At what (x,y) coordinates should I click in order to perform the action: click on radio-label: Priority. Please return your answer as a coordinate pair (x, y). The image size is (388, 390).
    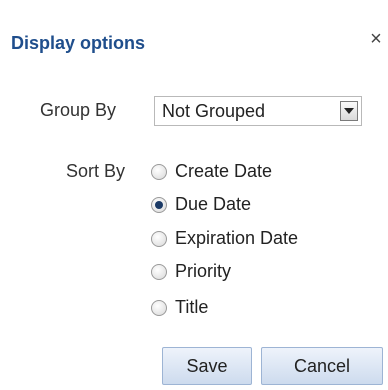
    Looking at the image, I should click on (203, 271).